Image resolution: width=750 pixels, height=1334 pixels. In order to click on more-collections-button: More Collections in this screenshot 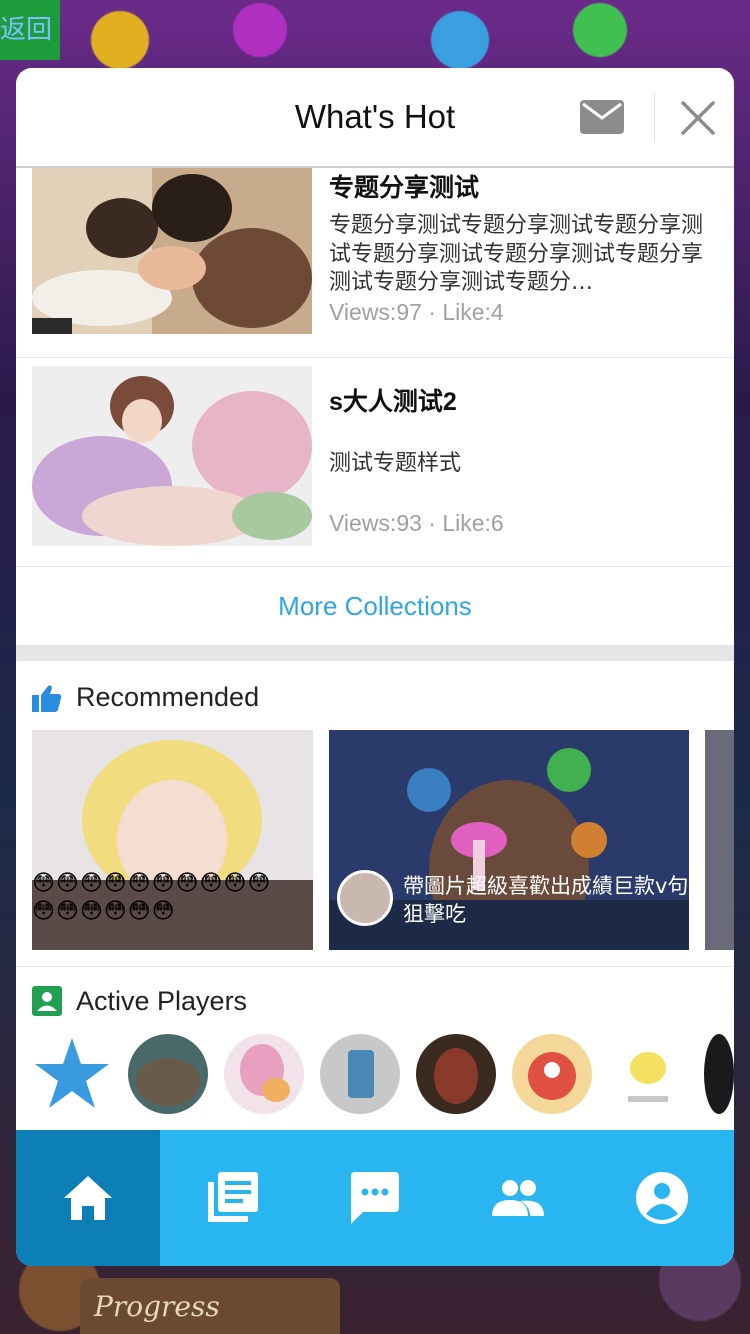, I will do `click(375, 606)`.